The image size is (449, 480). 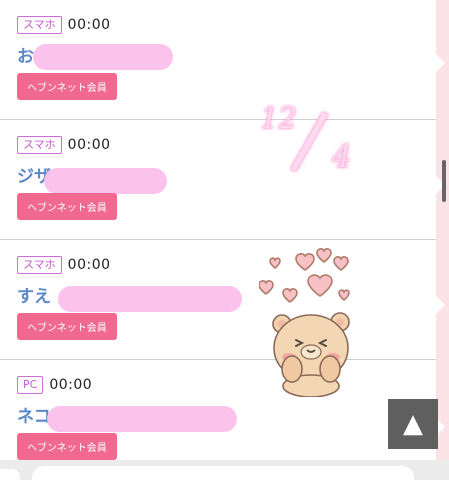 What do you see at coordinates (25, 54) in the screenshot?
I see `visitor-name-link: お` at bounding box center [25, 54].